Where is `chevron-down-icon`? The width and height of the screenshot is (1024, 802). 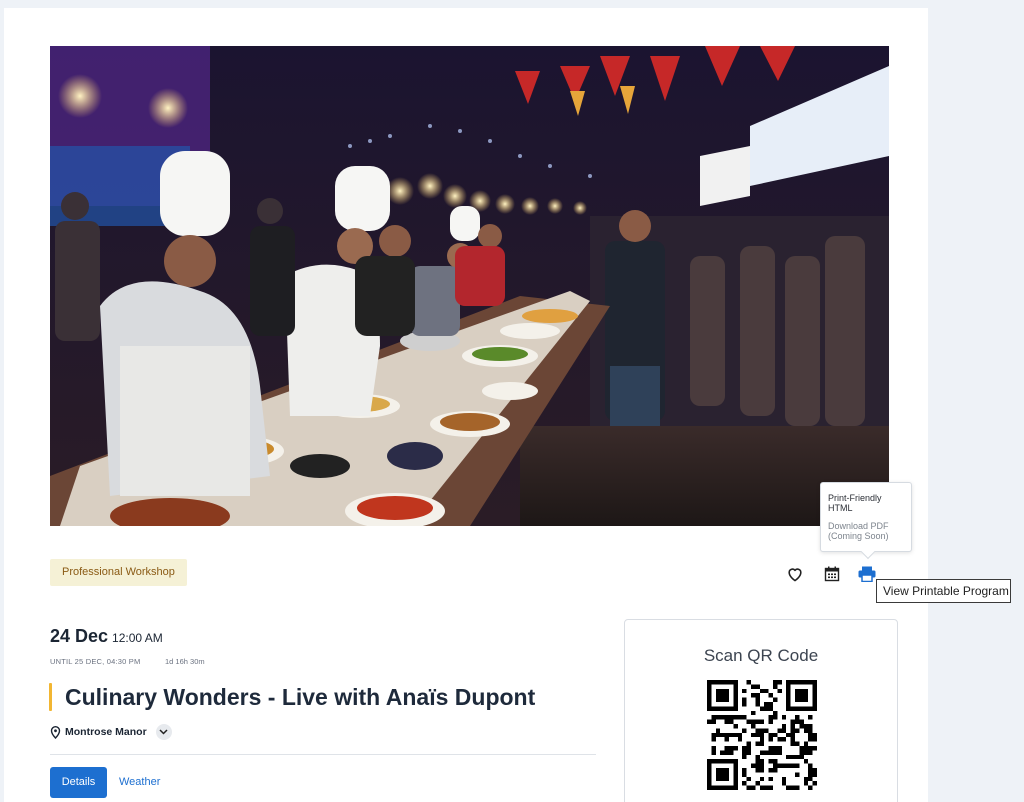
chevron-down-icon is located at coordinates (163, 732).